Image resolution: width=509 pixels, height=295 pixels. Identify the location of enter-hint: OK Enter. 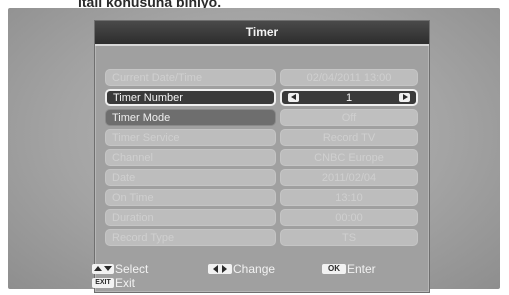
(349, 269).